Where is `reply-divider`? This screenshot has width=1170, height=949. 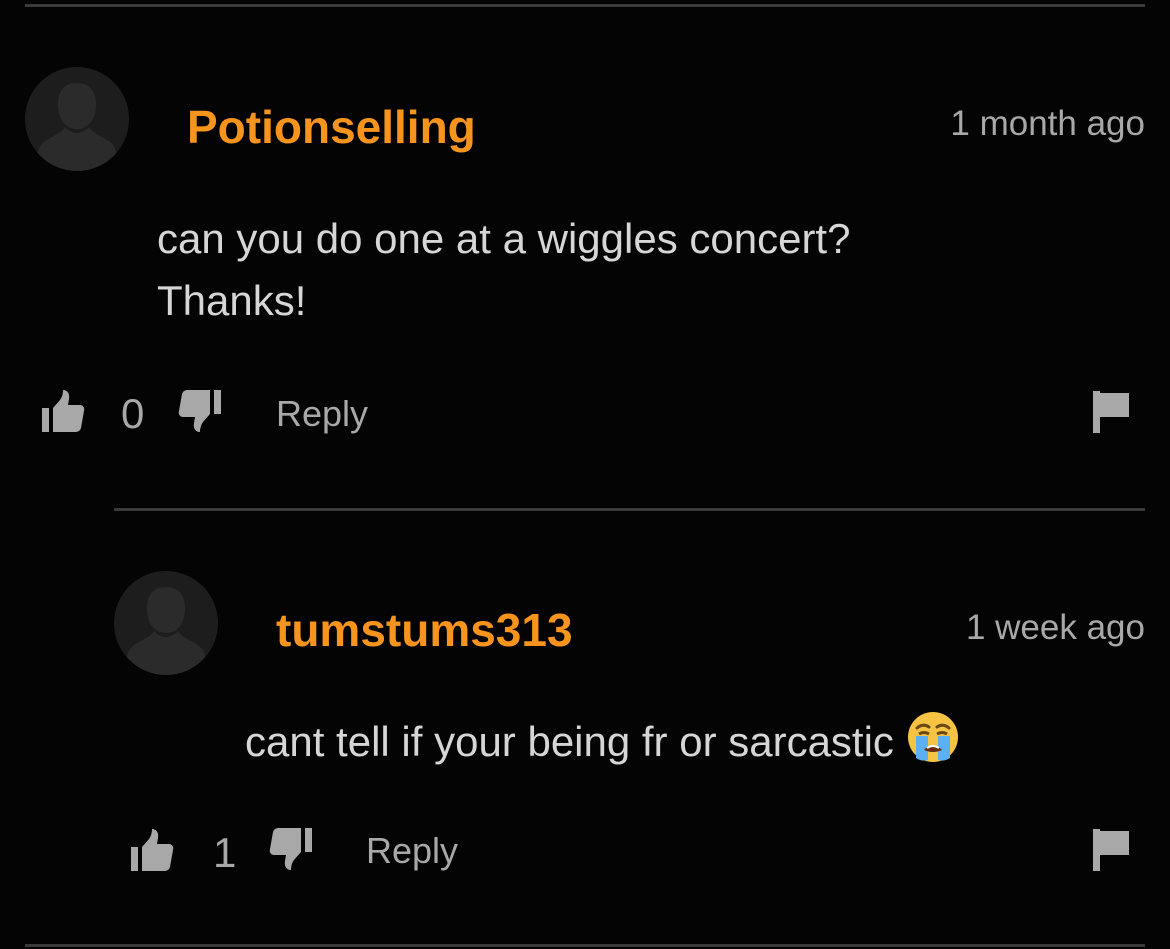
reply-divider is located at coordinates (629, 509).